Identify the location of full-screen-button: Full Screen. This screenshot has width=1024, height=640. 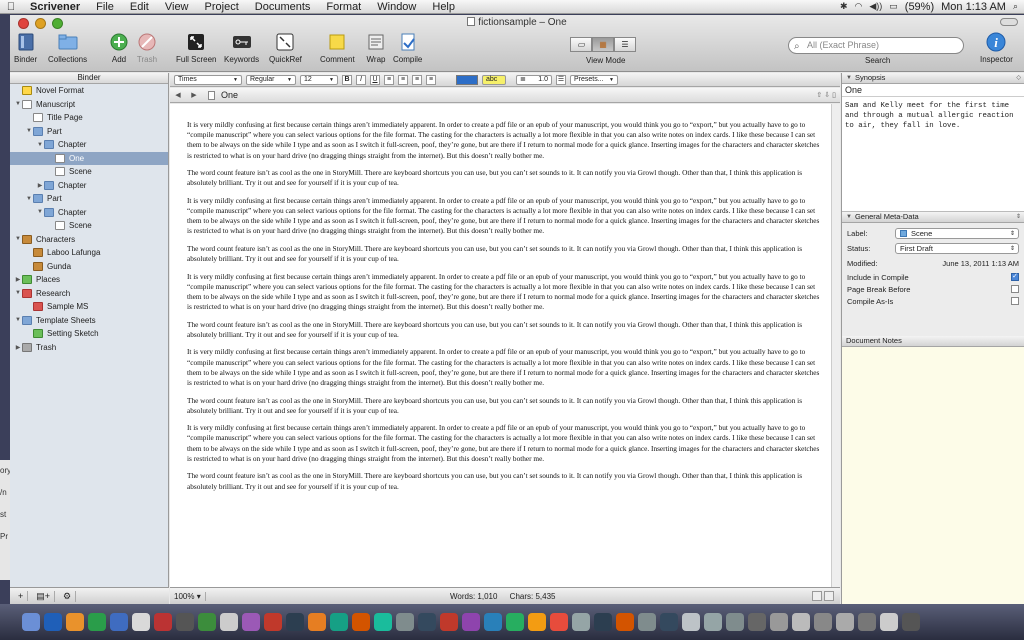
(196, 48).